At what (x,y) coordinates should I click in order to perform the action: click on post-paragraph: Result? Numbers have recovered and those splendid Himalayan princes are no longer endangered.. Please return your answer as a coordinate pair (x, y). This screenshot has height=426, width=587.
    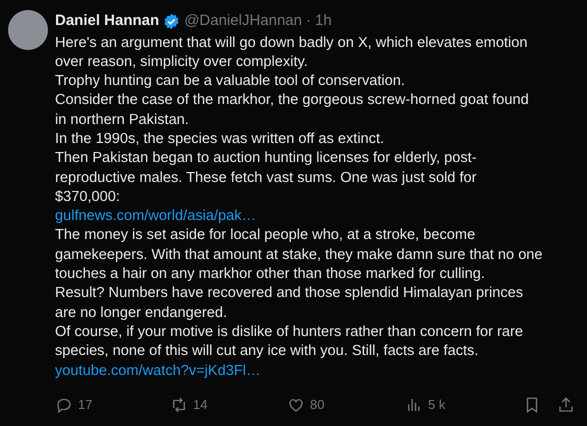
    Looking at the image, I should click on (289, 303).